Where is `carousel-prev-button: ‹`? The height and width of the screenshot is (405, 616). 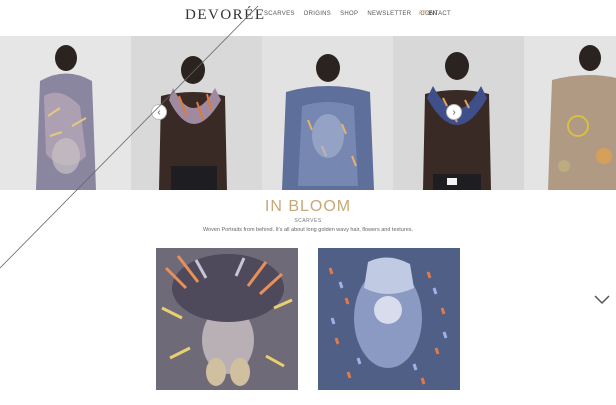 carousel-prev-button: ‹ is located at coordinates (159, 112).